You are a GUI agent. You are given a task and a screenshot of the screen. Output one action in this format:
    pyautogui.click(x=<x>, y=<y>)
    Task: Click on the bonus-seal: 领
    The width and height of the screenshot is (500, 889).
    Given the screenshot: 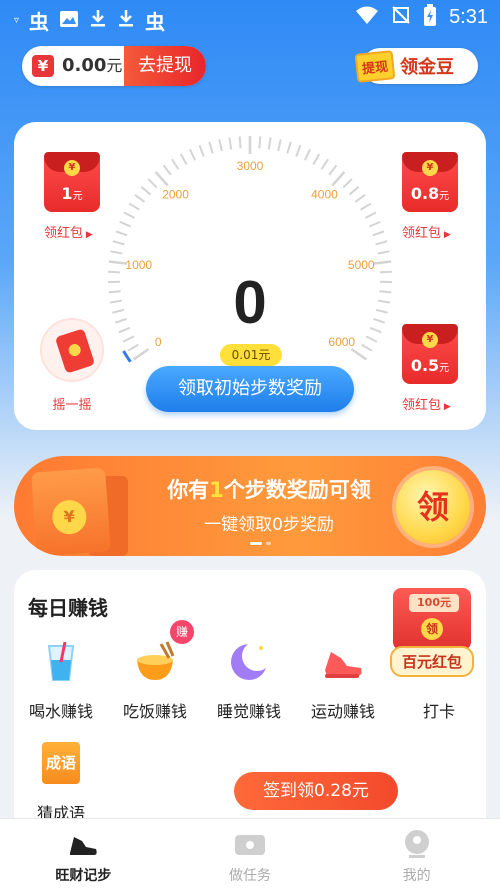 What is the action you would take?
    pyautogui.click(x=432, y=629)
    